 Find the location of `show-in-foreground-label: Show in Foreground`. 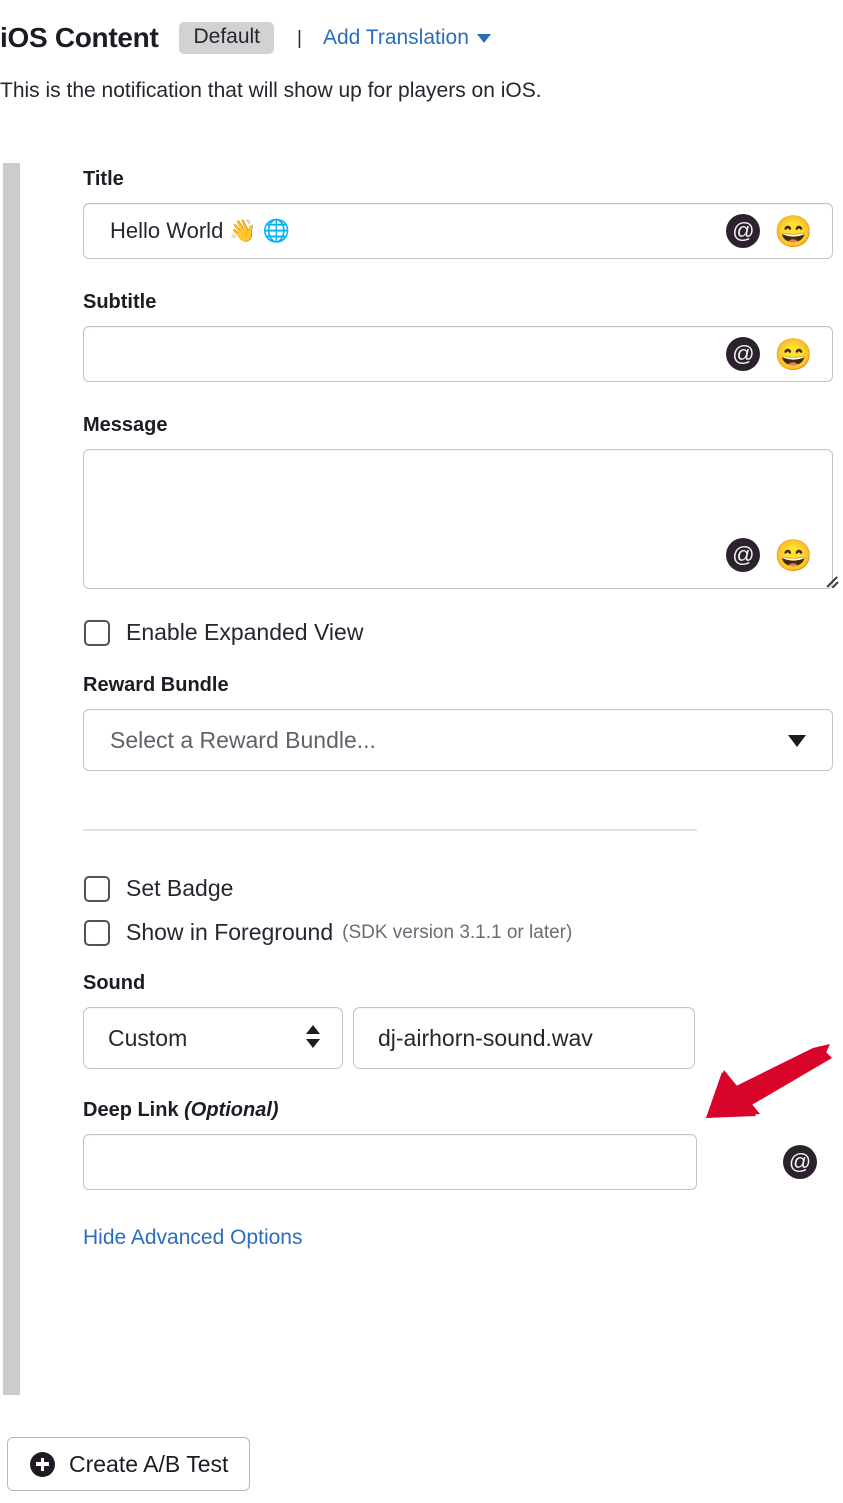

show-in-foreground-label: Show in Foreground is located at coordinates (230, 932).